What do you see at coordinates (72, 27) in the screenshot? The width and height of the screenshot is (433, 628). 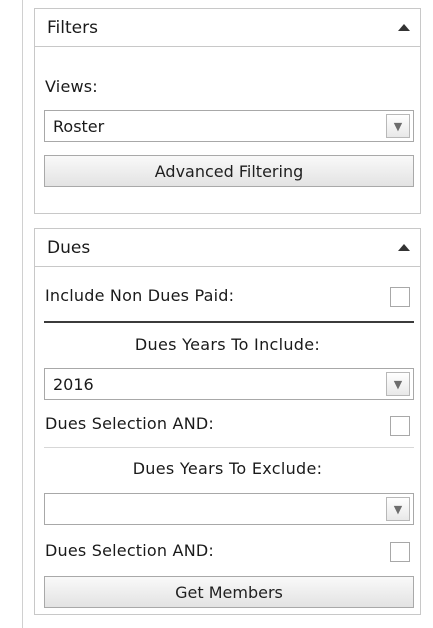 I see `filters-panel-title: Filters` at bounding box center [72, 27].